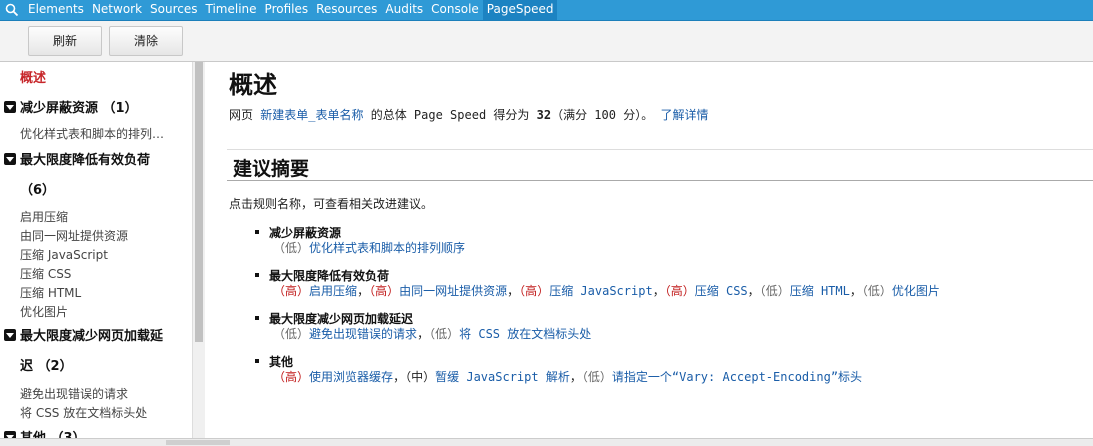  What do you see at coordinates (74, 393) in the screenshot?
I see `sidebar-rule-item: 避免出现错误的请求` at bounding box center [74, 393].